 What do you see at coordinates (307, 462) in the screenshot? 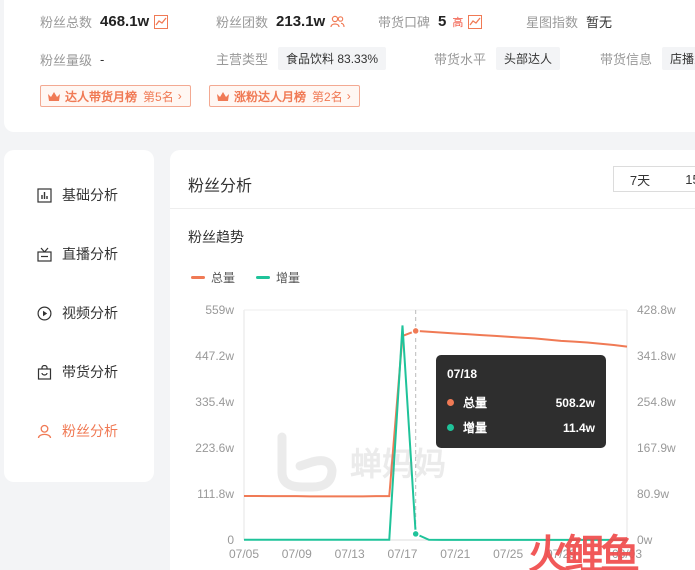
I see `watermark-logo-icon` at bounding box center [307, 462].